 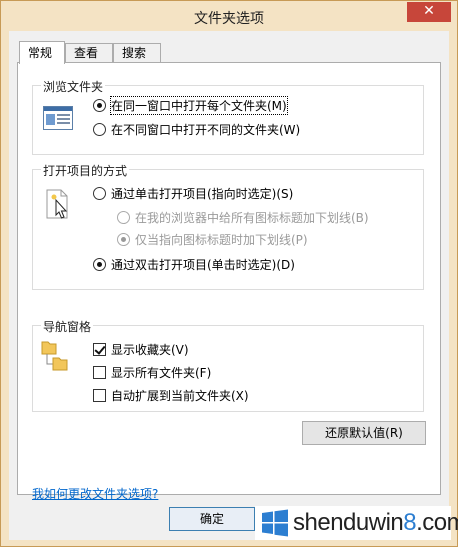 What do you see at coordinates (221, 240) in the screenshot?
I see `underline-hover-label: 仅当指向图标标题时加下划线(P)` at bounding box center [221, 240].